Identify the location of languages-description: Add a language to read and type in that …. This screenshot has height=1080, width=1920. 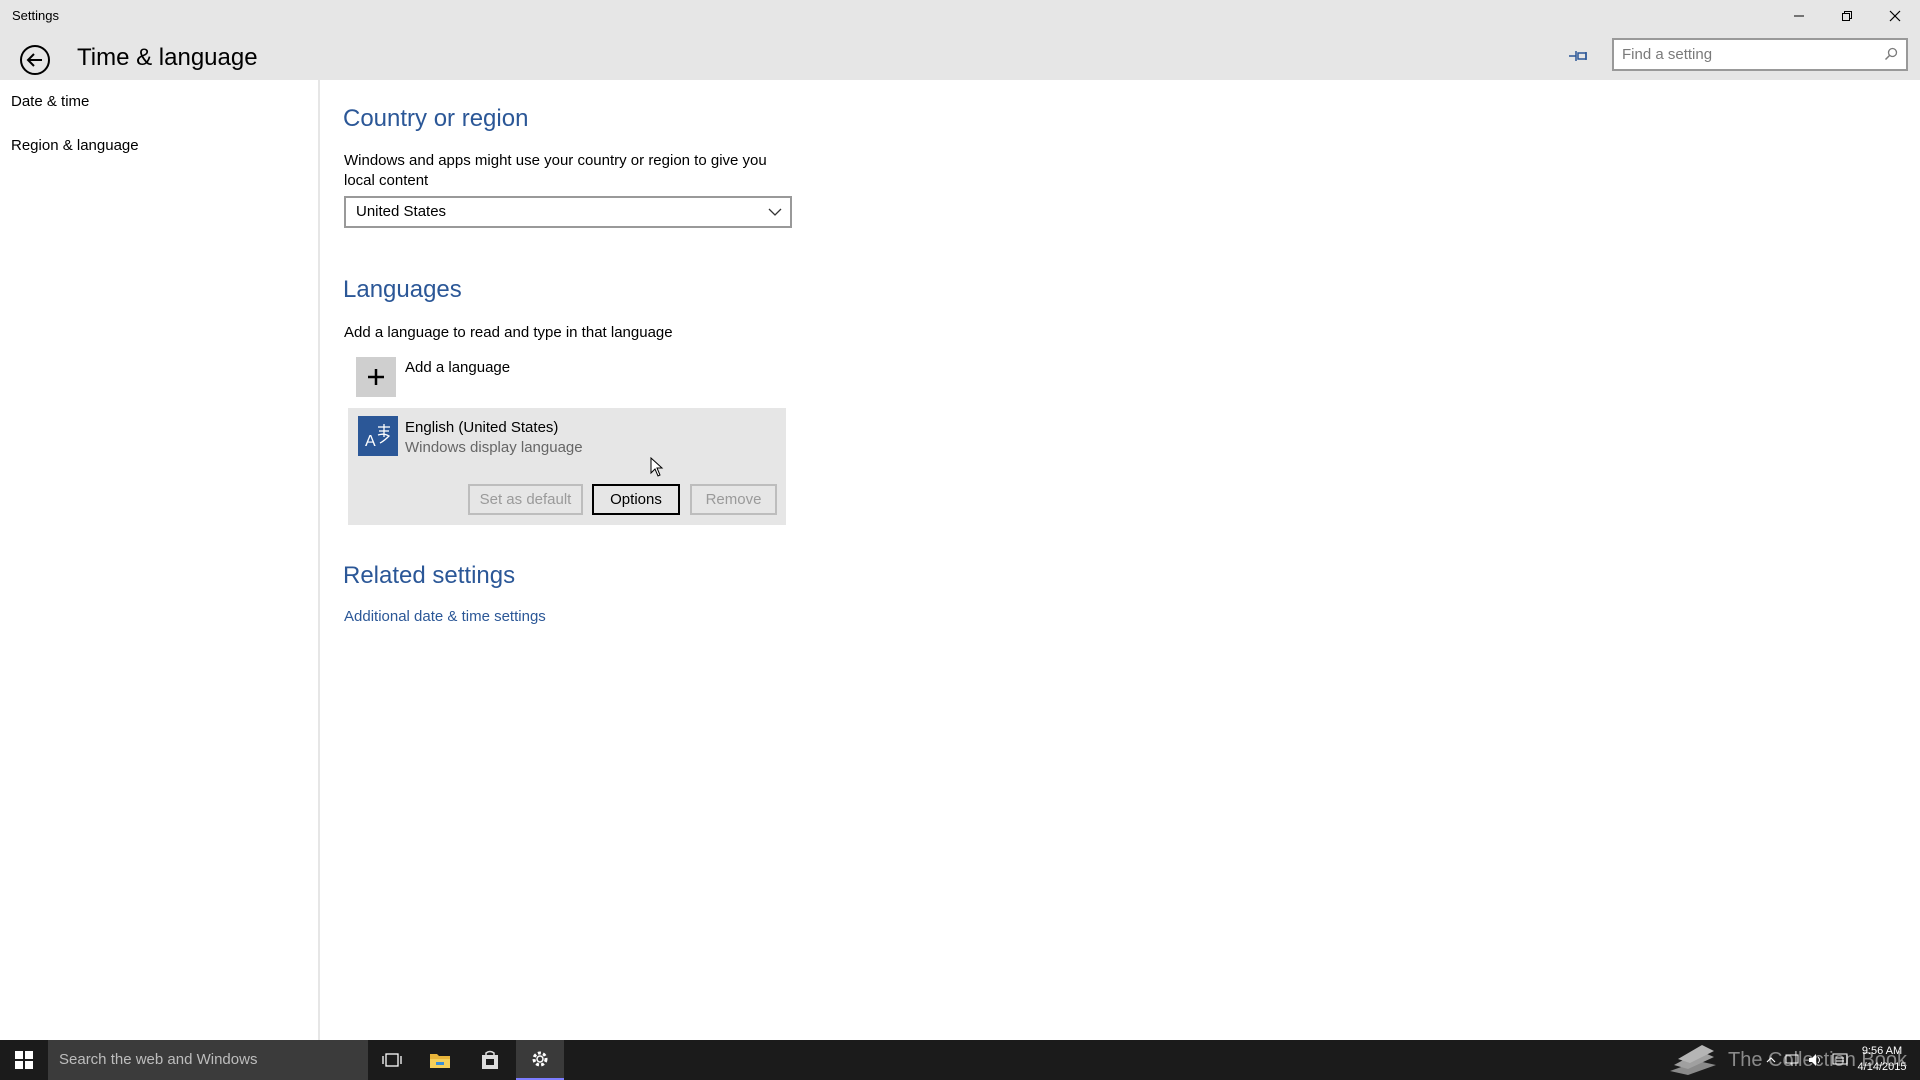
(508, 332).